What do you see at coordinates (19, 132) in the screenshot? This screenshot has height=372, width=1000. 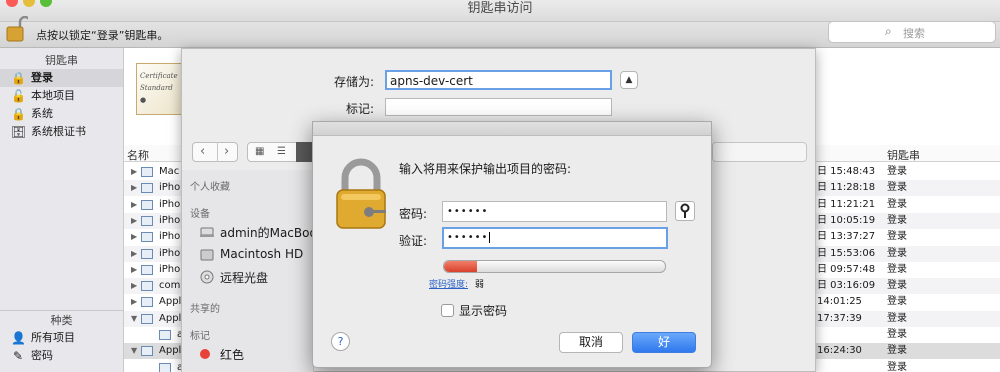 I see `cabinet-icon: 🗄` at bounding box center [19, 132].